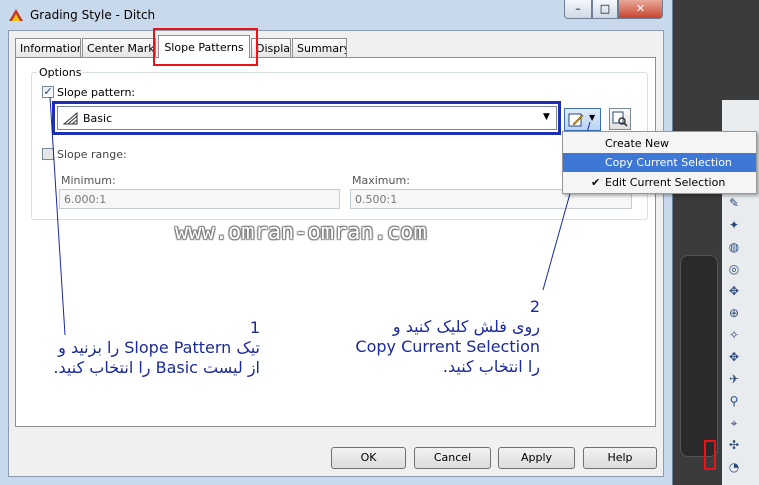  What do you see at coordinates (159, 347) in the screenshot?
I see `annotation-1-line-1: تیک Slope Pattern را بزنید و` at bounding box center [159, 347].